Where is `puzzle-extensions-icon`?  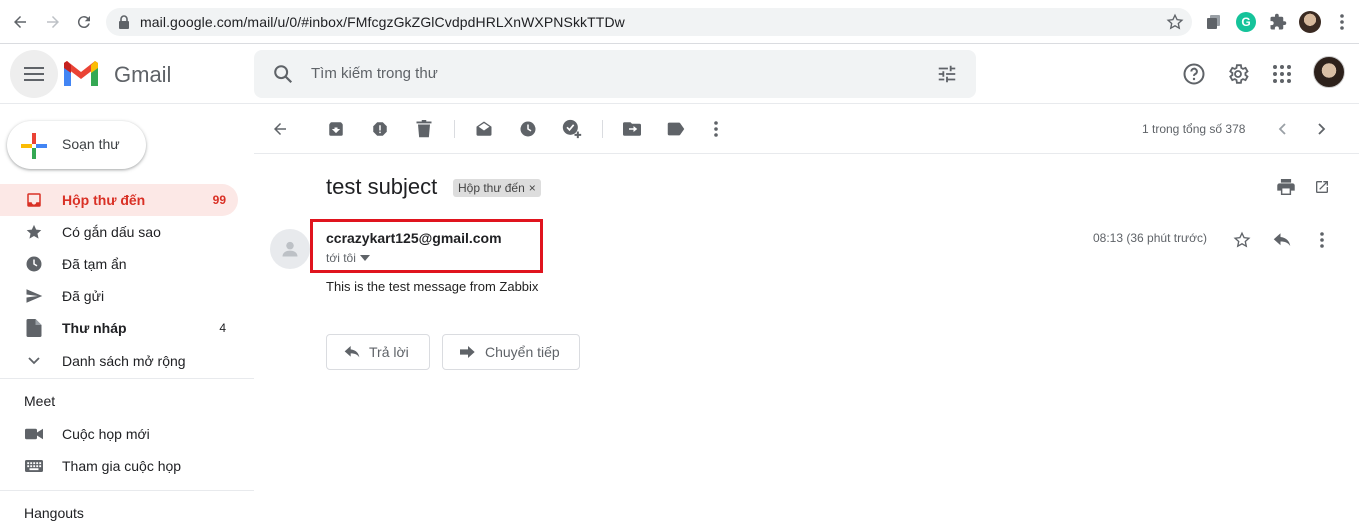 puzzle-extensions-icon is located at coordinates (1278, 22).